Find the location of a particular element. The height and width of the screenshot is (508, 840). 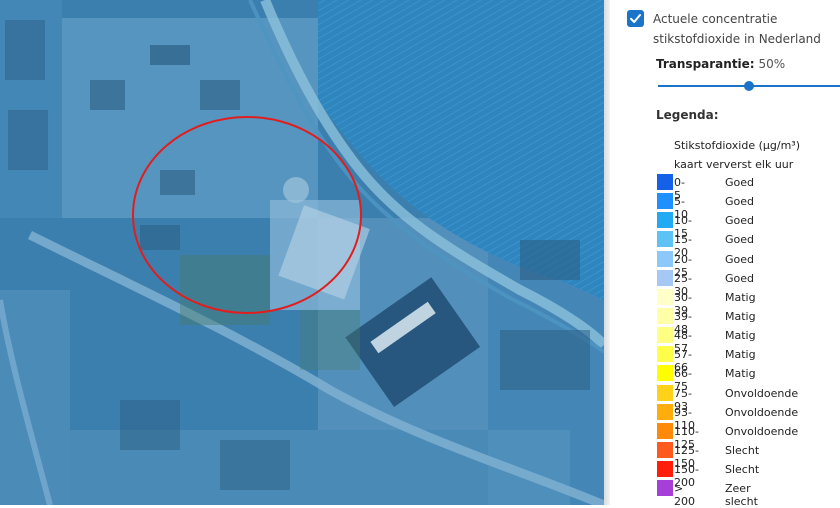

legend-quality: Zeer slecht is located at coordinates (741, 495).